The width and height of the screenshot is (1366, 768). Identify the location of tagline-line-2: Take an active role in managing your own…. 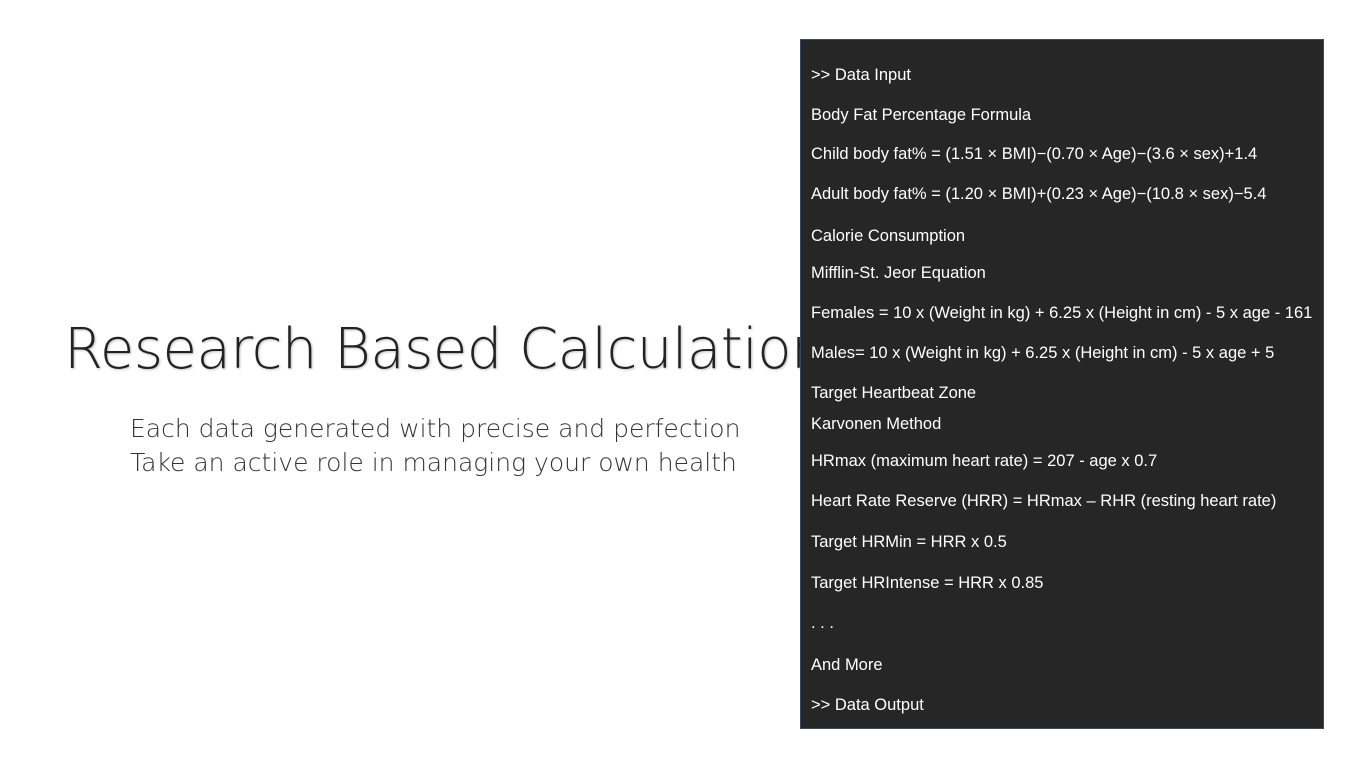
(433, 462).